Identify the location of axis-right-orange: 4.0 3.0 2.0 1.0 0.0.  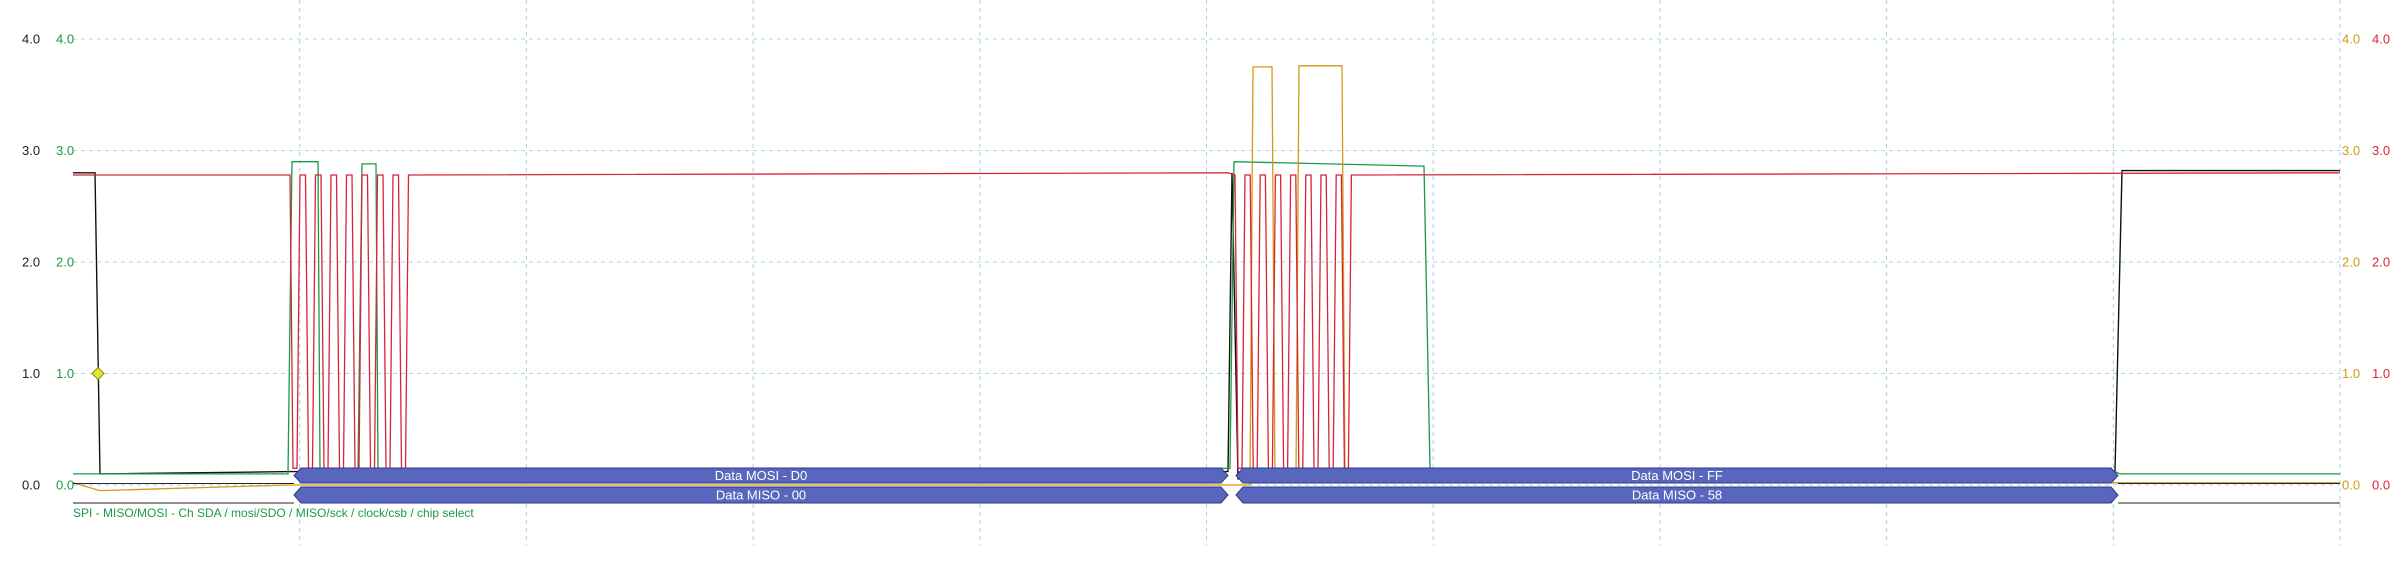
(2351, 262).